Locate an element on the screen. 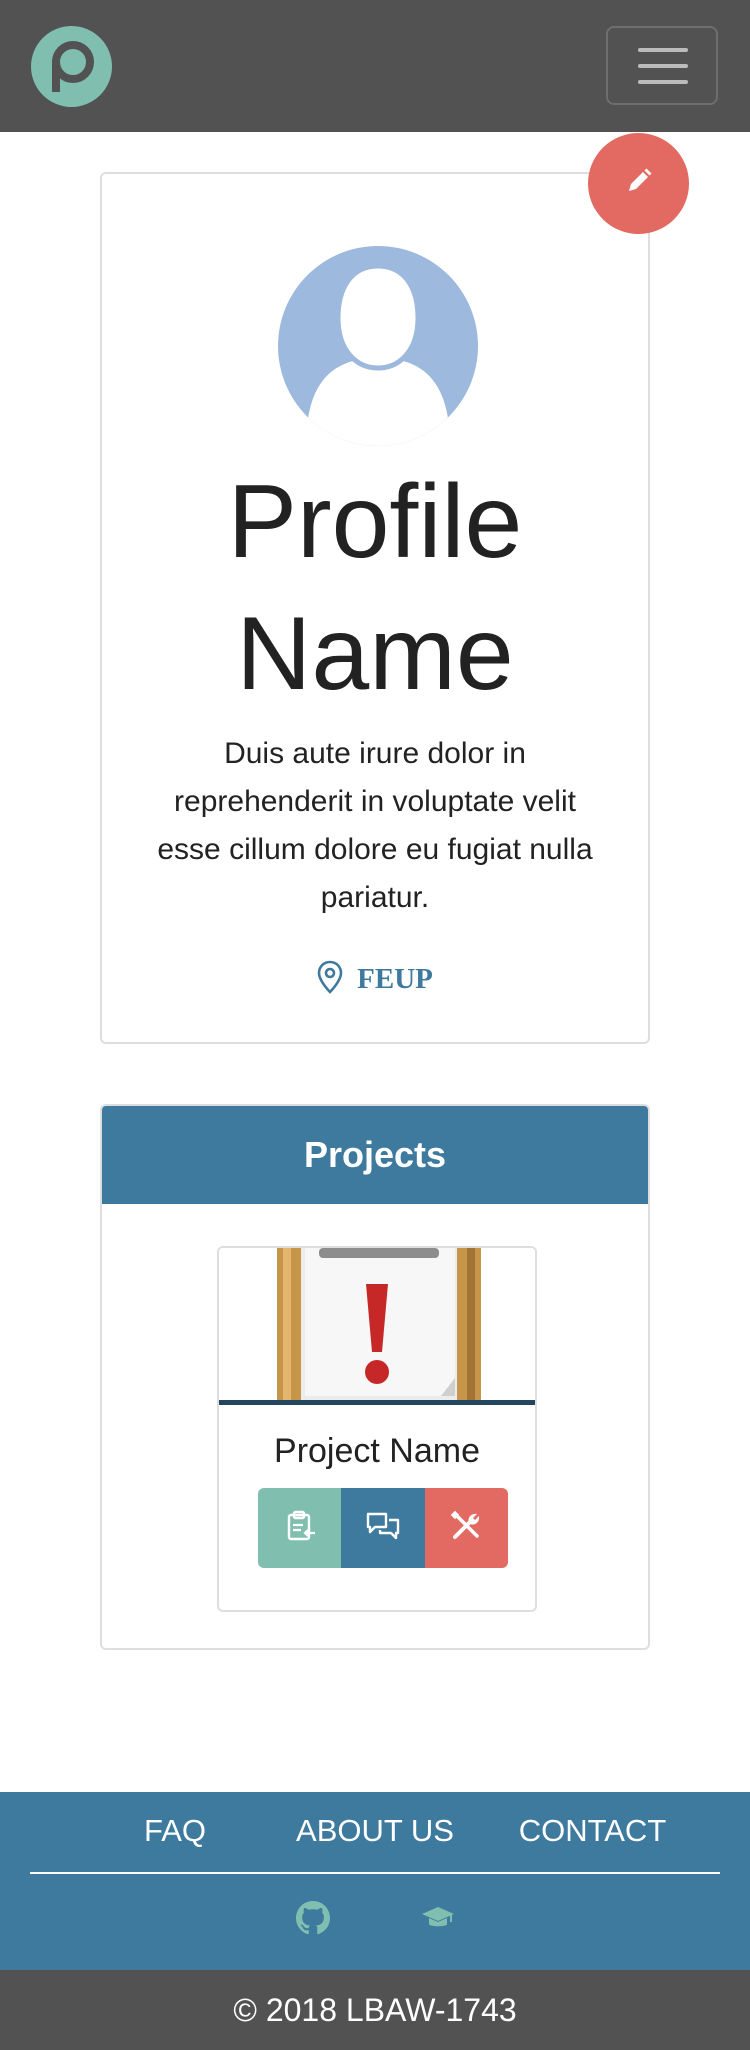  project-settings-button is located at coordinates (466, 1528).